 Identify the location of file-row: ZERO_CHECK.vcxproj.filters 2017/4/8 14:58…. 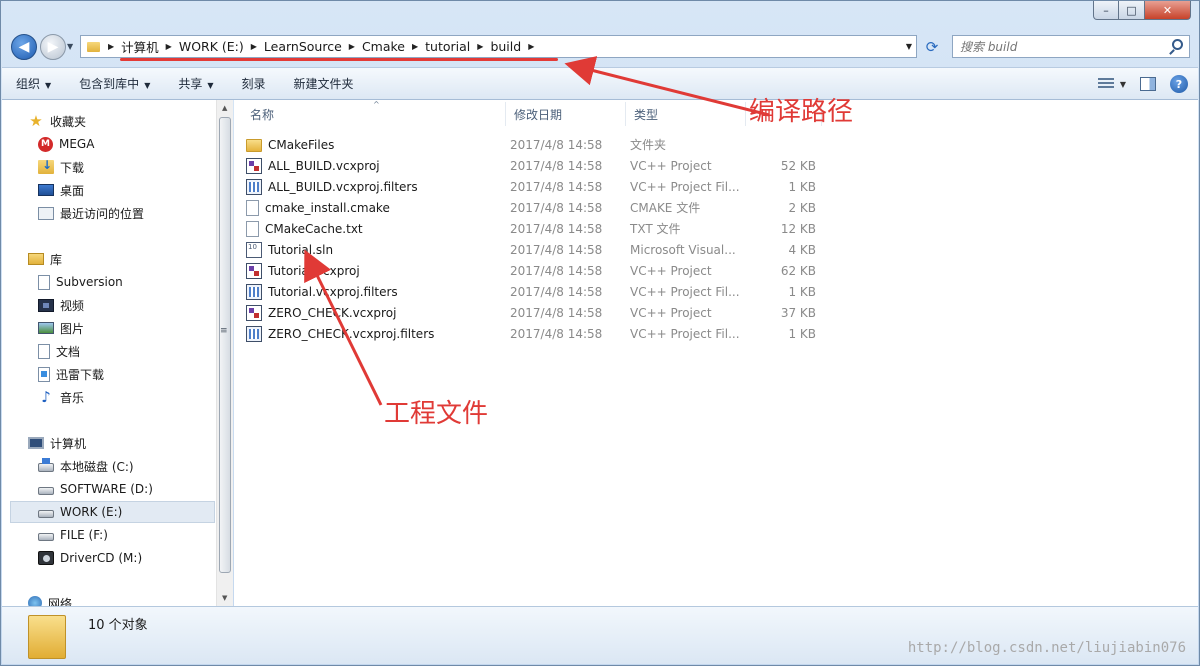
(531, 333).